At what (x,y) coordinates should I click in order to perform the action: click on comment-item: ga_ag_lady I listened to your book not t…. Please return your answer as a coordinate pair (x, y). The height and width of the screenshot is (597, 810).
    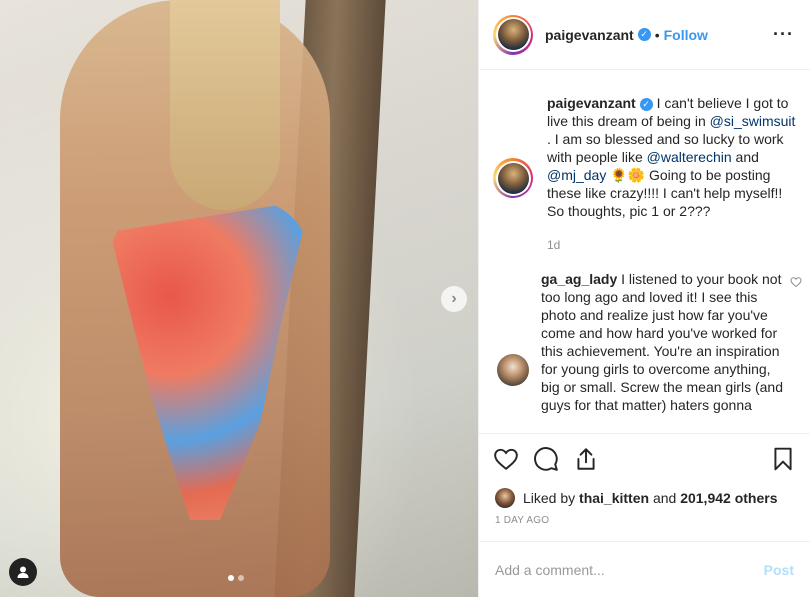
    Looking at the image, I should click on (647, 342).